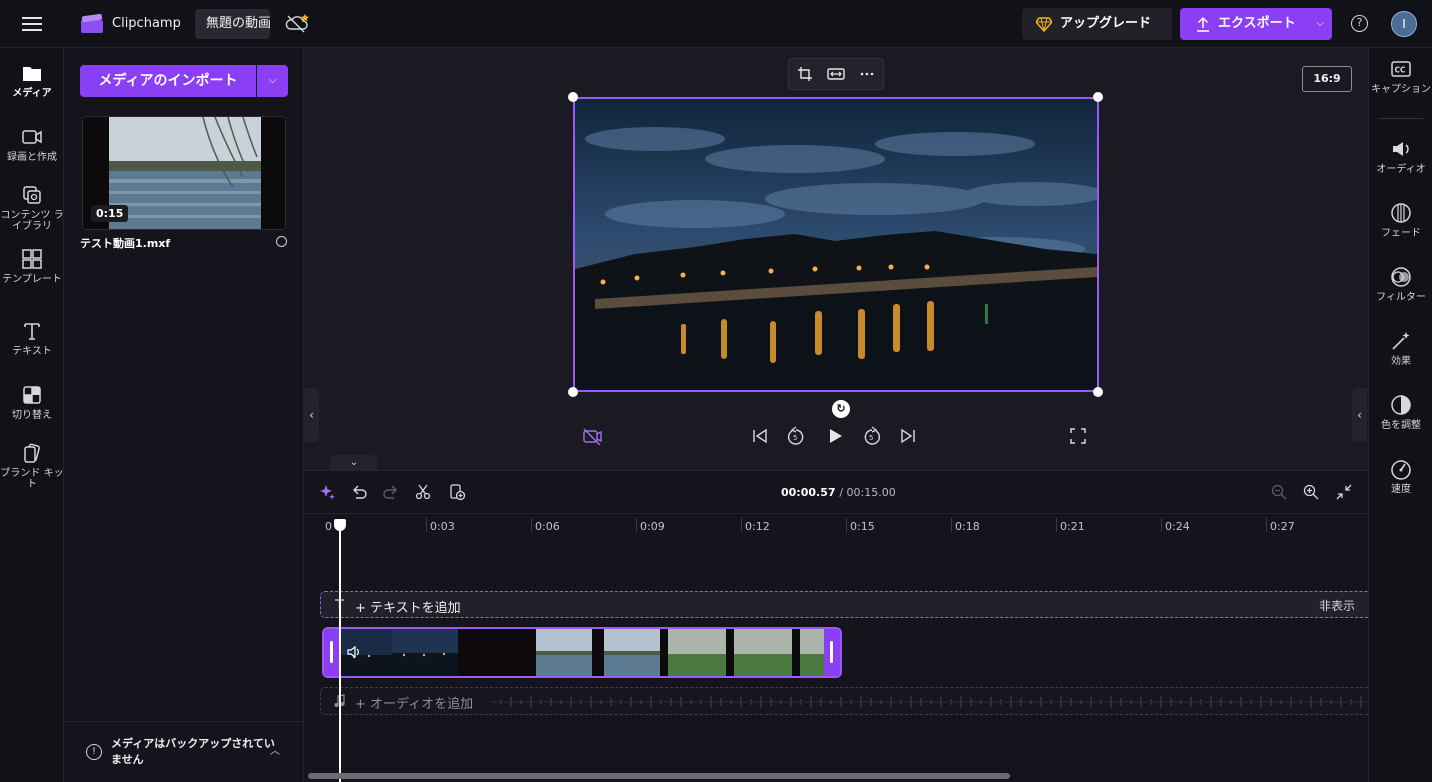  Describe the element at coordinates (168, 81) in the screenshot. I see `import-media-button: メディアのインポート` at that location.